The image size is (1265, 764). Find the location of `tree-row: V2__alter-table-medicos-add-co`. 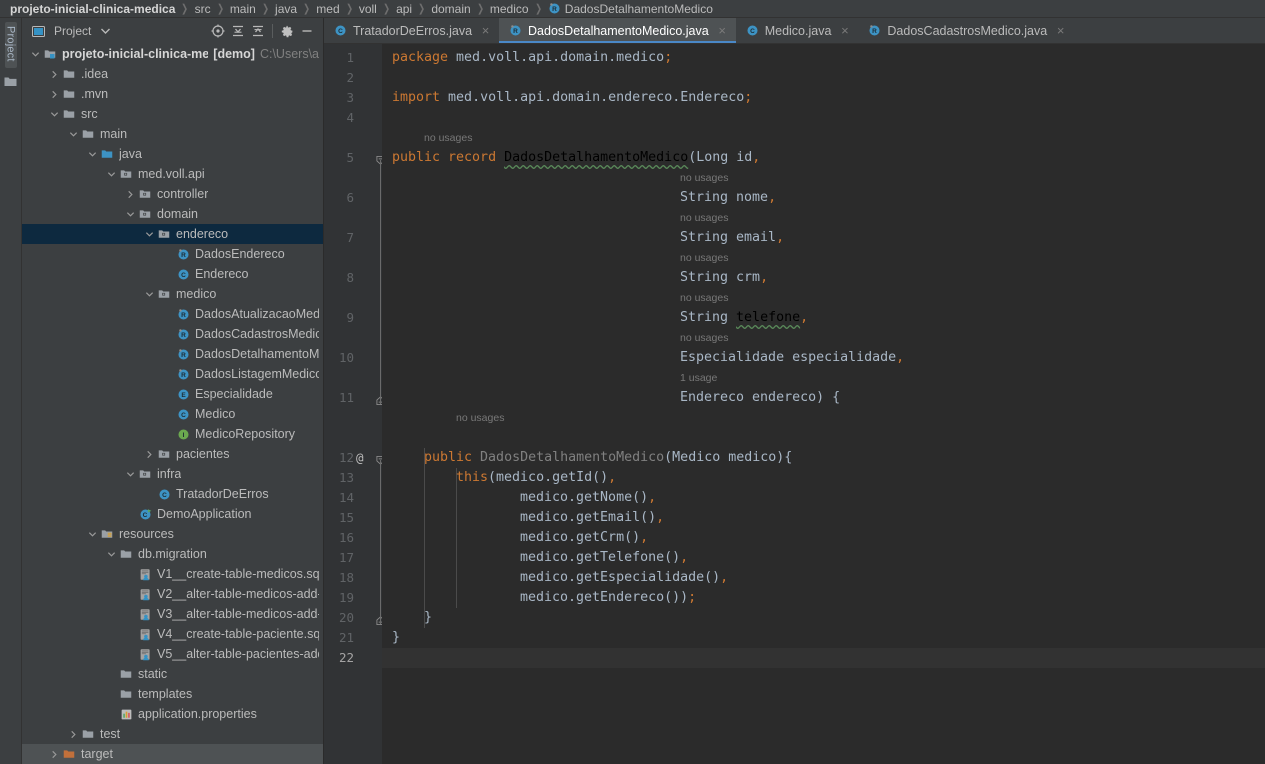

tree-row: V2__alter-table-medicos-add-co is located at coordinates (172, 594).